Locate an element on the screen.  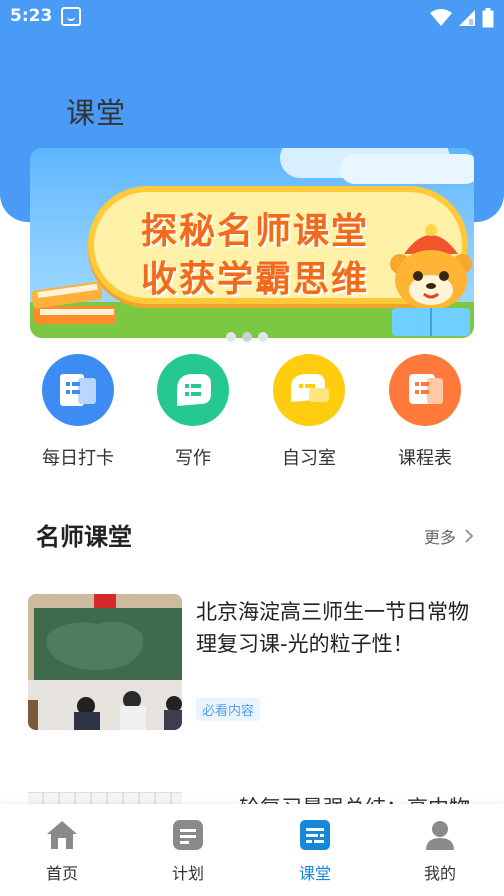
quick-action-study-room: 自习室 is located at coordinates (309, 412).